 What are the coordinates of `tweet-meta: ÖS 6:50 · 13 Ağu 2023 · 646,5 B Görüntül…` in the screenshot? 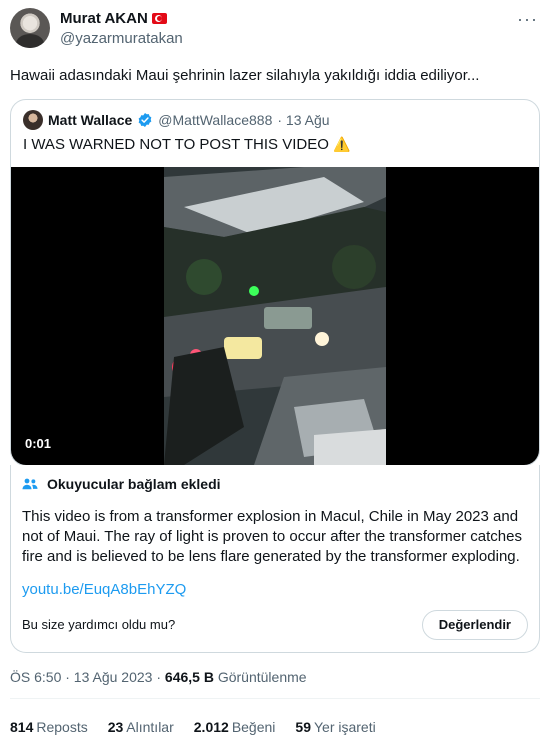 It's located at (158, 677).